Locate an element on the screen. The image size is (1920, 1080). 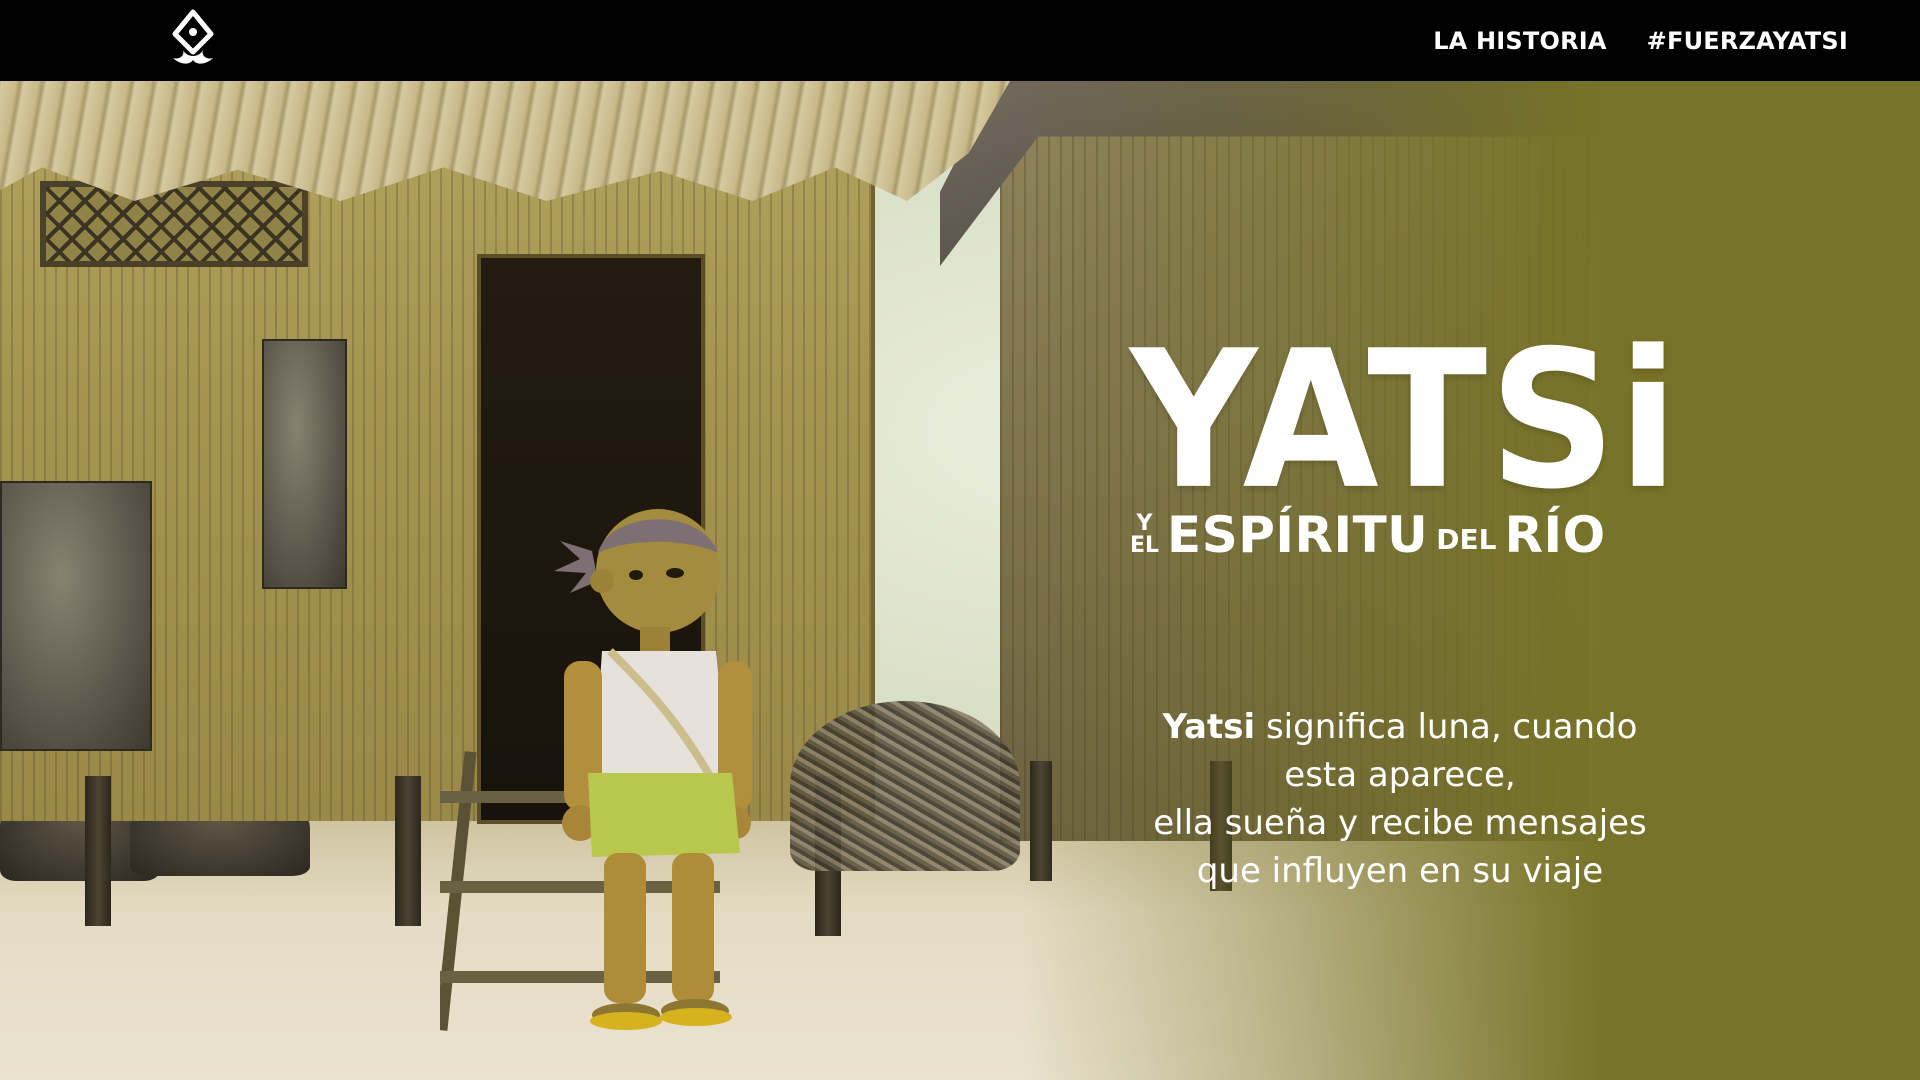
description-line-4: que influyen en su viaje is located at coordinates (1400, 871).